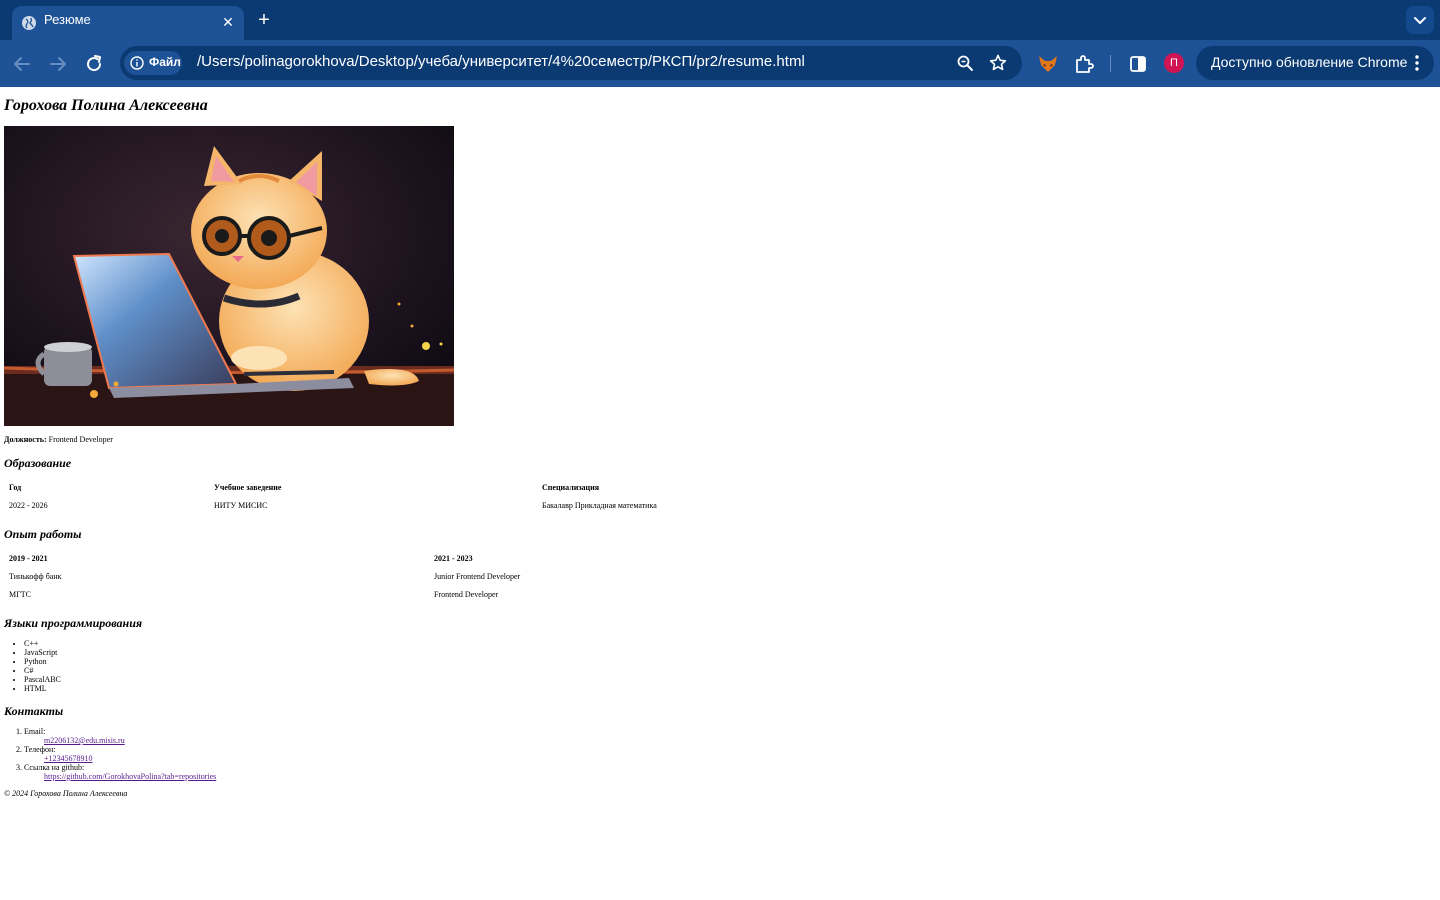 This screenshot has height=900, width=1440. What do you see at coordinates (80, 439) in the screenshot?
I see `position-value: Frontend Developer` at bounding box center [80, 439].